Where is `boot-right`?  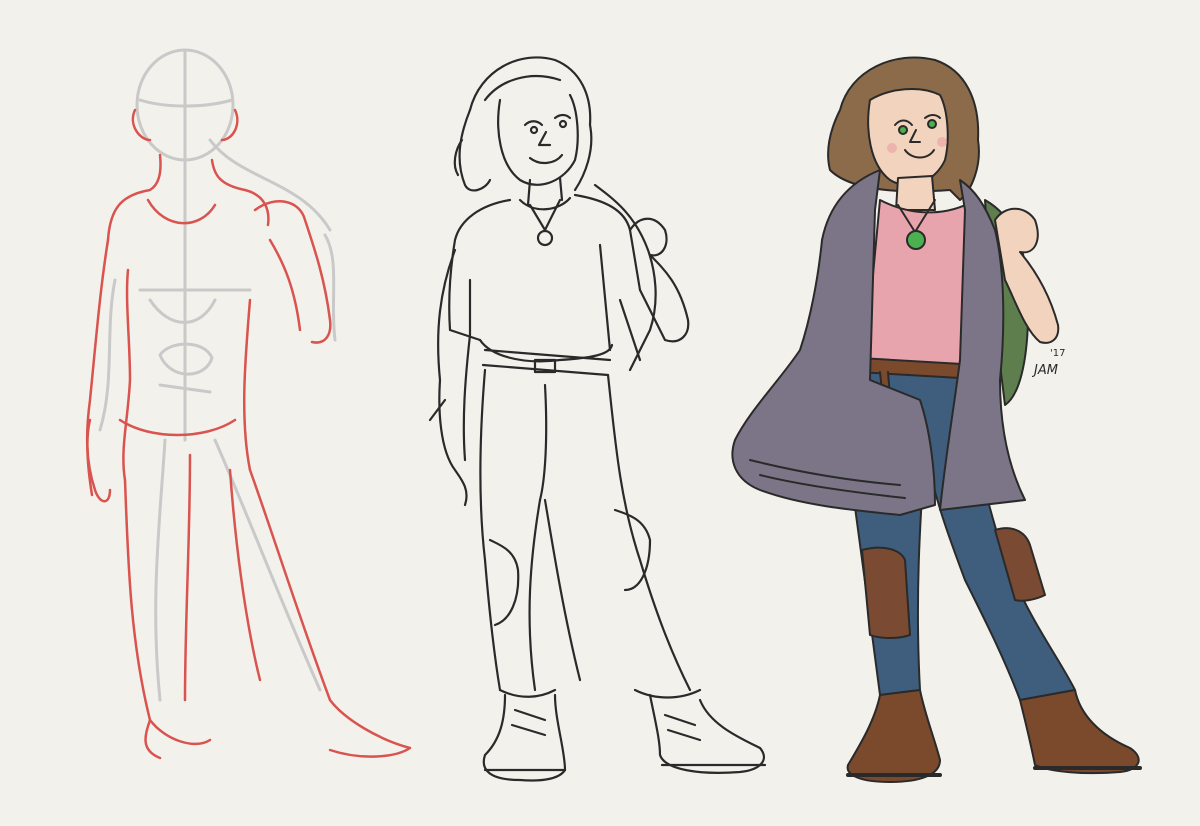 boot-right is located at coordinates (1079, 732).